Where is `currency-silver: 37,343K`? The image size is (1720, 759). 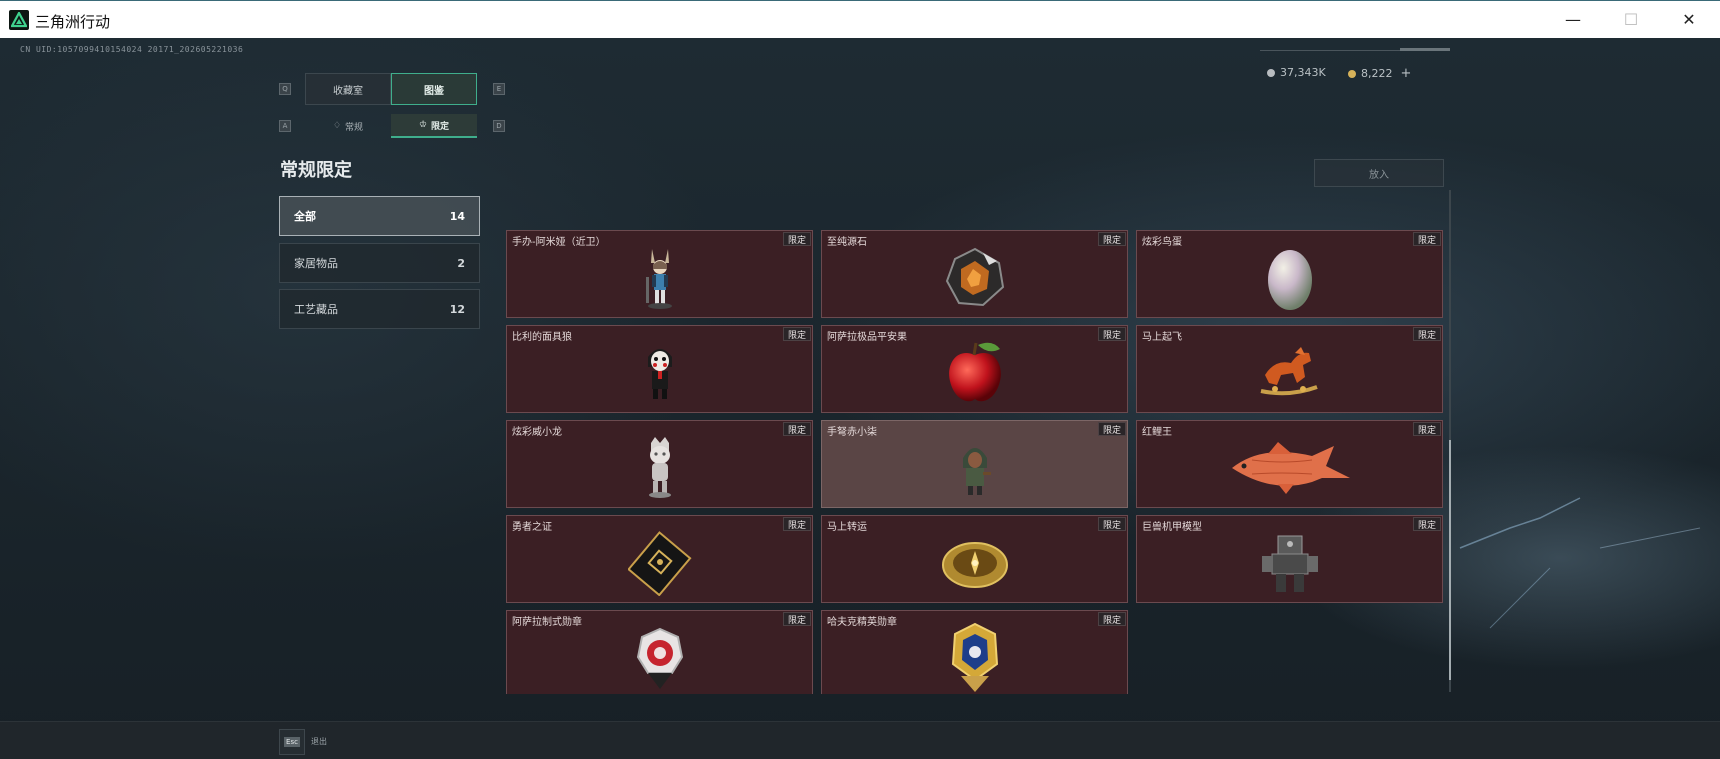
currency-silver: 37,343K is located at coordinates (1296, 72).